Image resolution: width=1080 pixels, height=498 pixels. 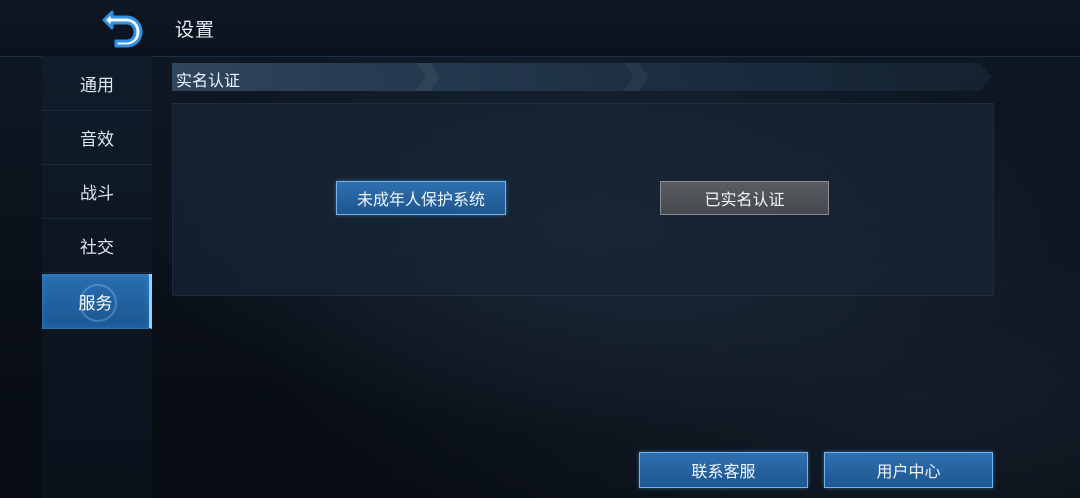 What do you see at coordinates (723, 470) in the screenshot?
I see `contact-support-button: 联系客服` at bounding box center [723, 470].